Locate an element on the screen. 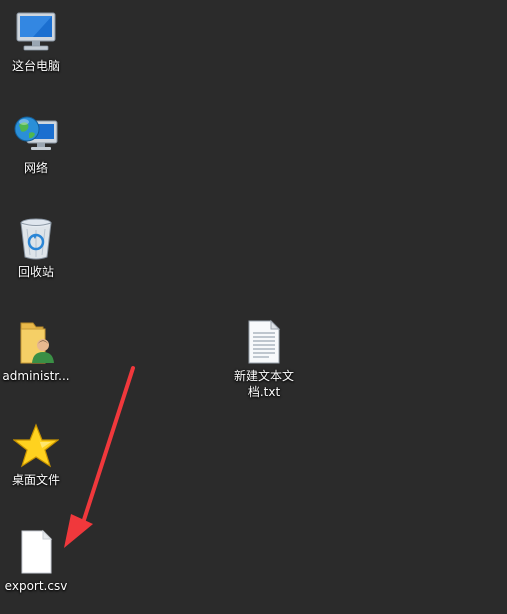 This screenshot has height=614, width=507. desktop-icon-this-pc: 这台电脑 is located at coordinates (36, 41).